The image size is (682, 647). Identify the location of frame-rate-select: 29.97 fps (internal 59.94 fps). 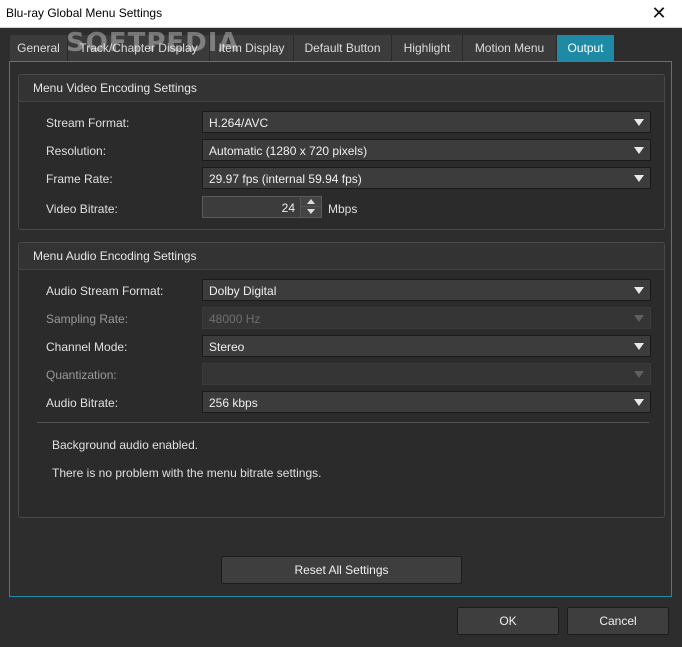
(426, 178).